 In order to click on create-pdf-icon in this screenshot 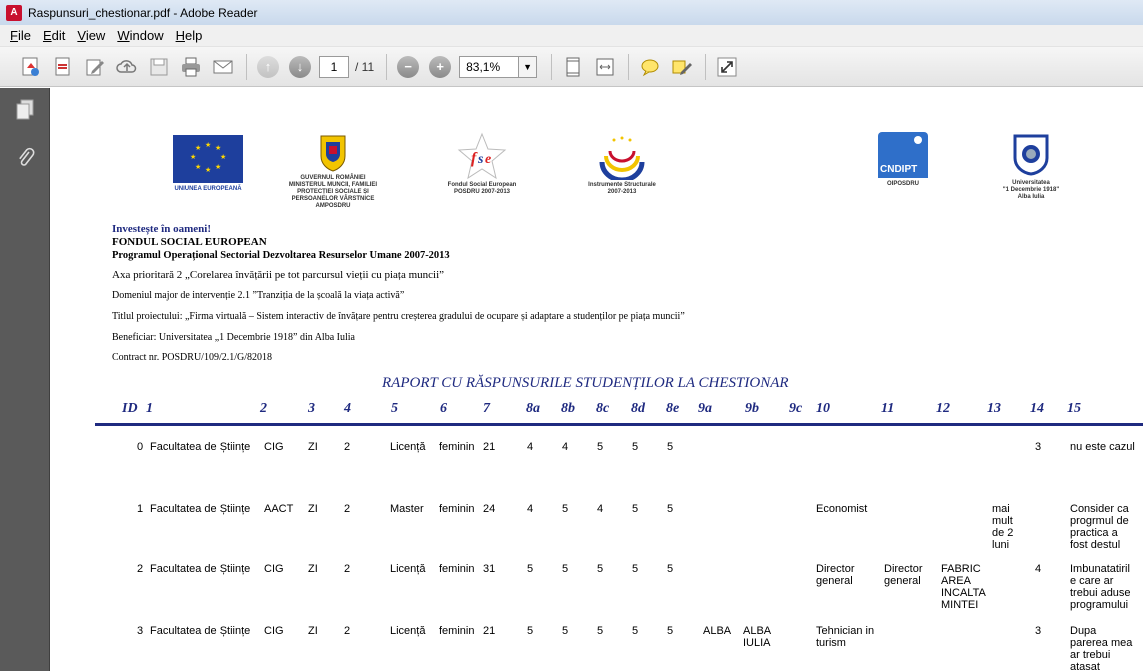, I will do `click(30, 66)`.